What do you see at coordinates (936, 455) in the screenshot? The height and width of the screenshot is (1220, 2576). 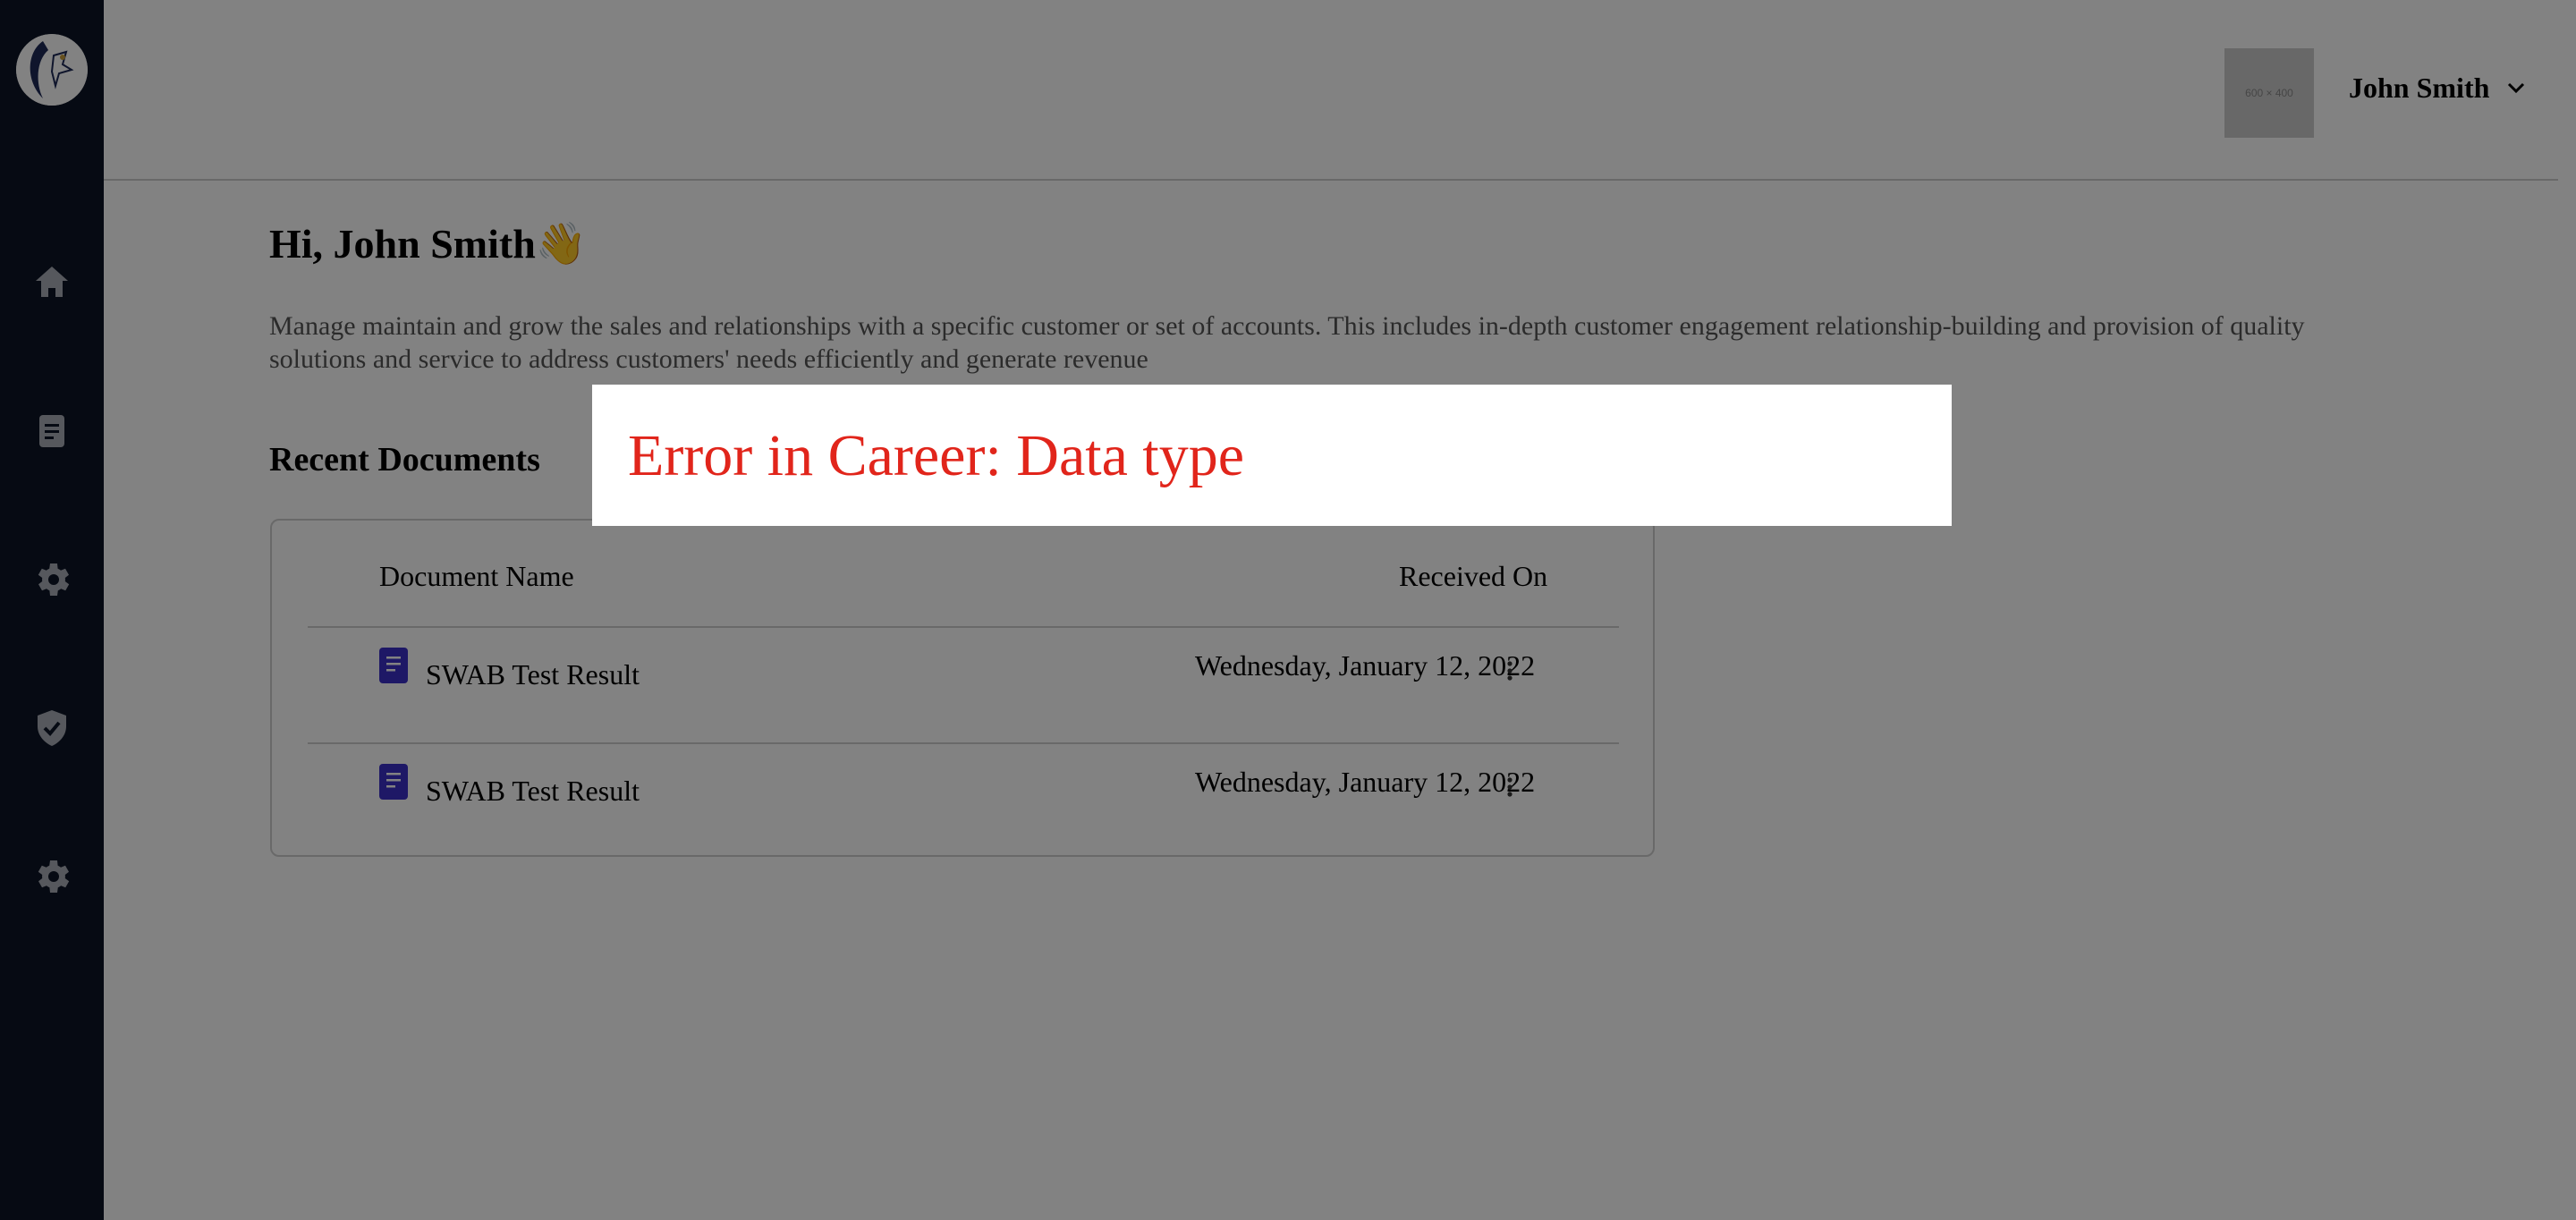 I see `error-message: Error in Career: Data type` at bounding box center [936, 455].